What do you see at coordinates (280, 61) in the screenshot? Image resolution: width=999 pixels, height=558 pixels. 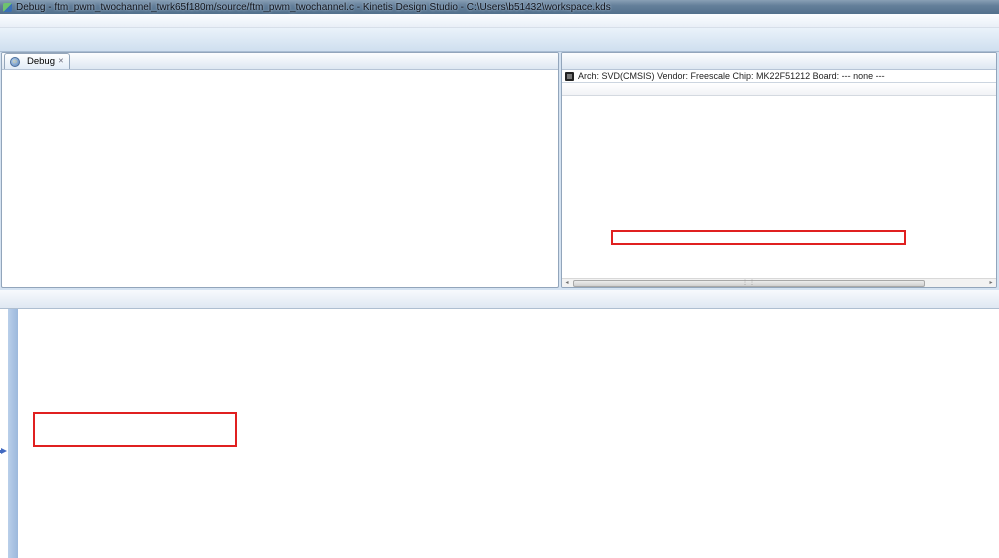 I see `debug-view-tabbar: ☼ Debug ✕` at bounding box center [280, 61].